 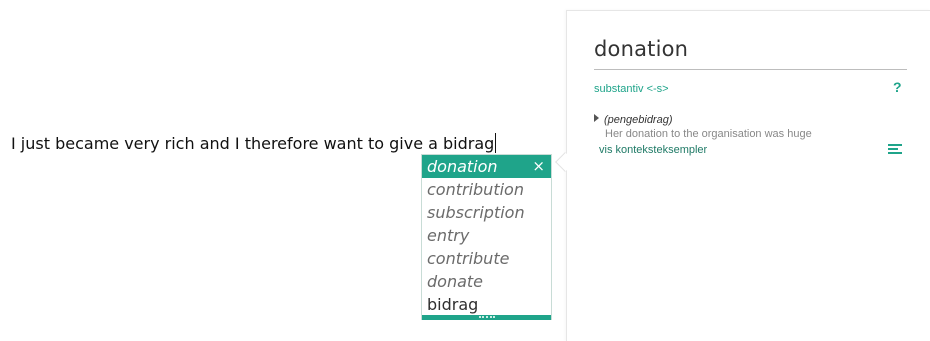 I want to click on list-lines-icon, so click(x=895, y=149).